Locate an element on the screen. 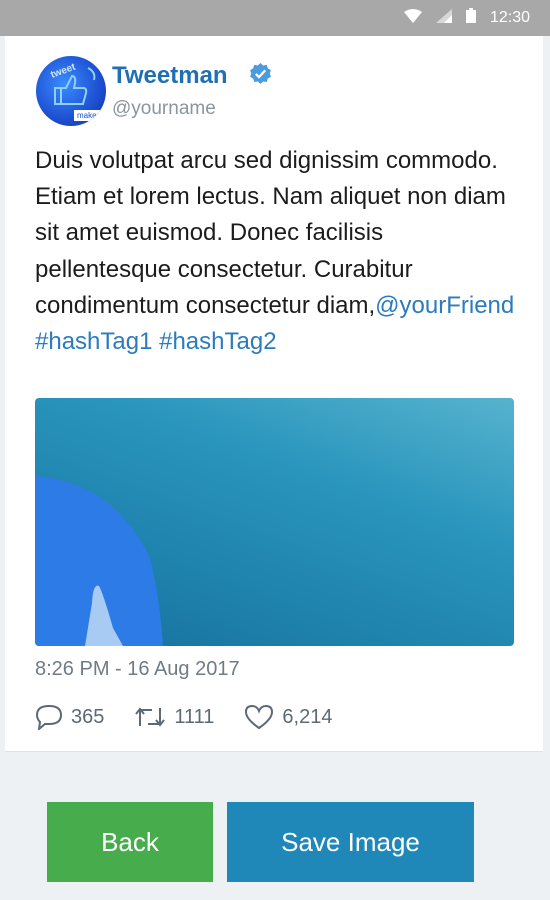  signal-icon is located at coordinates (443, 18).